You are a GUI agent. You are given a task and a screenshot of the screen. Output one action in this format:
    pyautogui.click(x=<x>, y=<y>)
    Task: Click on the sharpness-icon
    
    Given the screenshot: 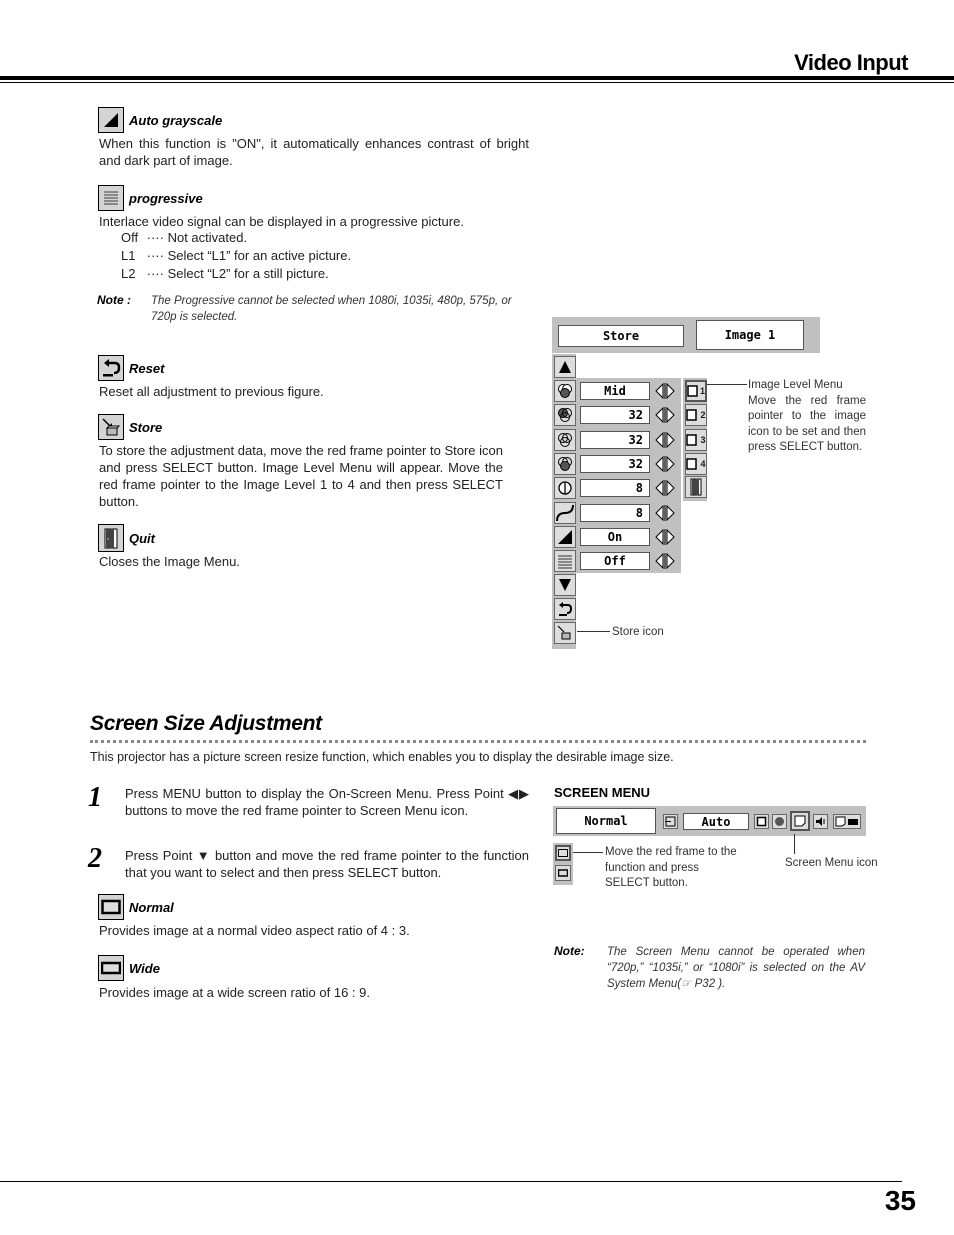 What is the action you would take?
    pyautogui.click(x=565, y=488)
    